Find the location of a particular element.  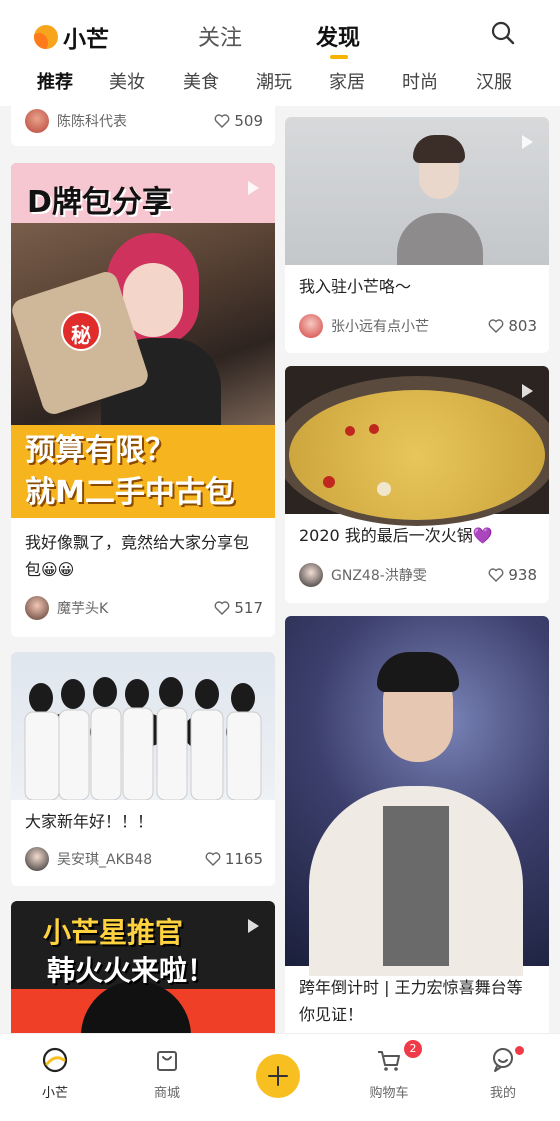

feed-card: 大家新年好！！！ 吴安琪_AKB48 1165 is located at coordinates (143, 769).